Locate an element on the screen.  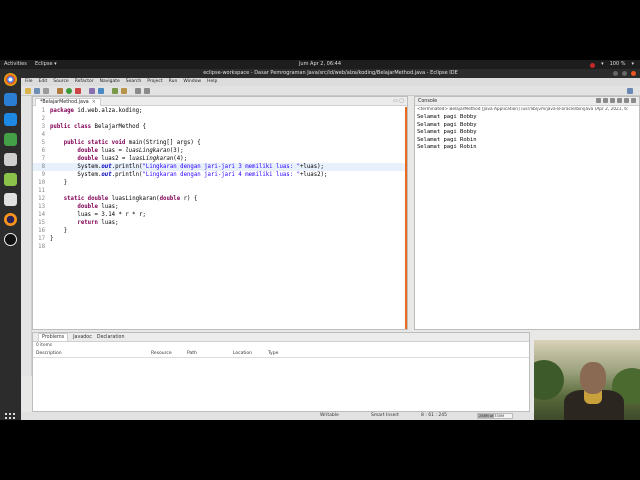
code-line: 17} is located at coordinates (220, 239).